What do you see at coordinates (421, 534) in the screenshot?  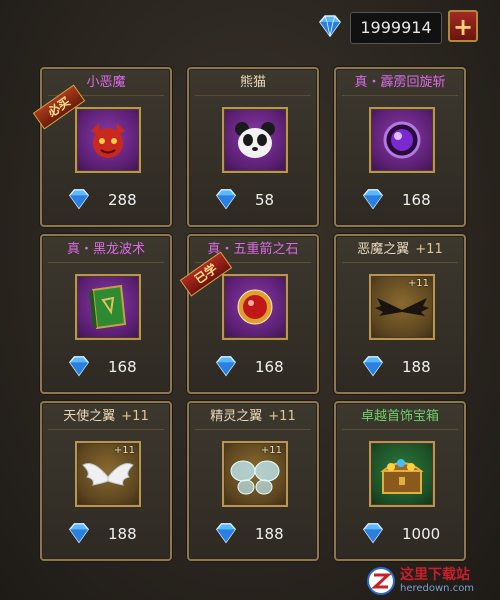 I see `item-price: 1000` at bounding box center [421, 534].